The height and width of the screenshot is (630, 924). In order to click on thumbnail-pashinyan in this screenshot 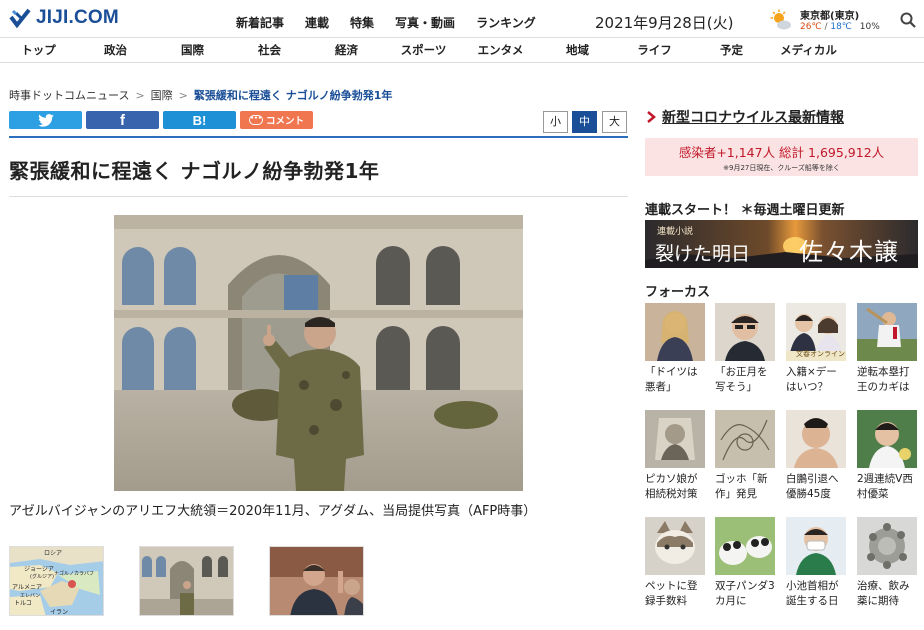, I will do `click(316, 581)`.